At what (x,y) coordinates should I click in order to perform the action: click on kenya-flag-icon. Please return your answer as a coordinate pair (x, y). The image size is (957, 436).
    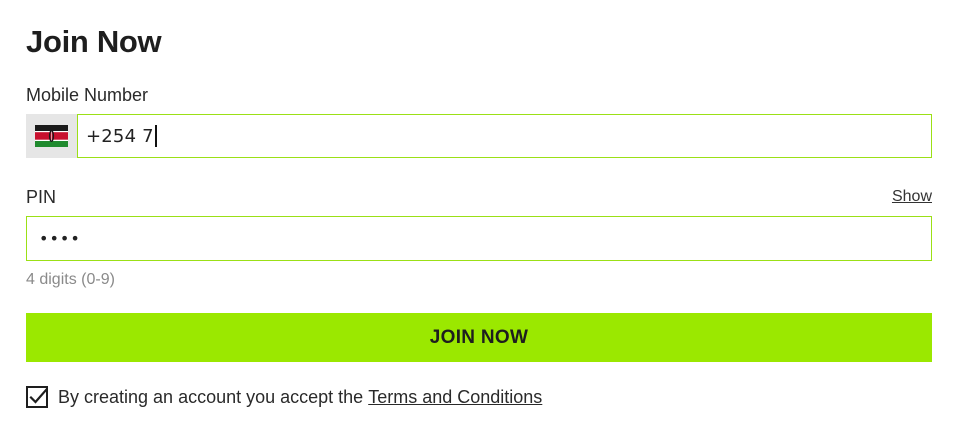
    Looking at the image, I should click on (51, 136).